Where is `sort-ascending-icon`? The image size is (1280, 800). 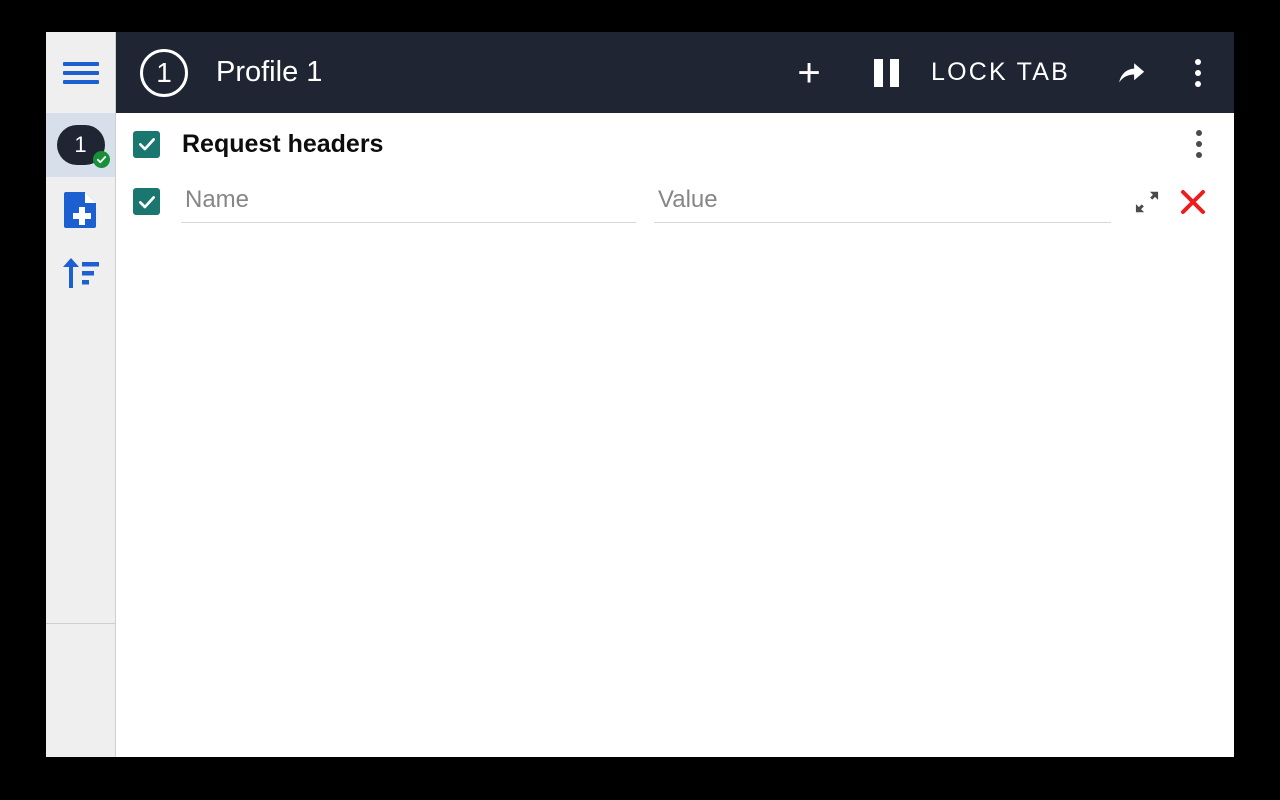
sort-ascending-icon is located at coordinates (80, 273).